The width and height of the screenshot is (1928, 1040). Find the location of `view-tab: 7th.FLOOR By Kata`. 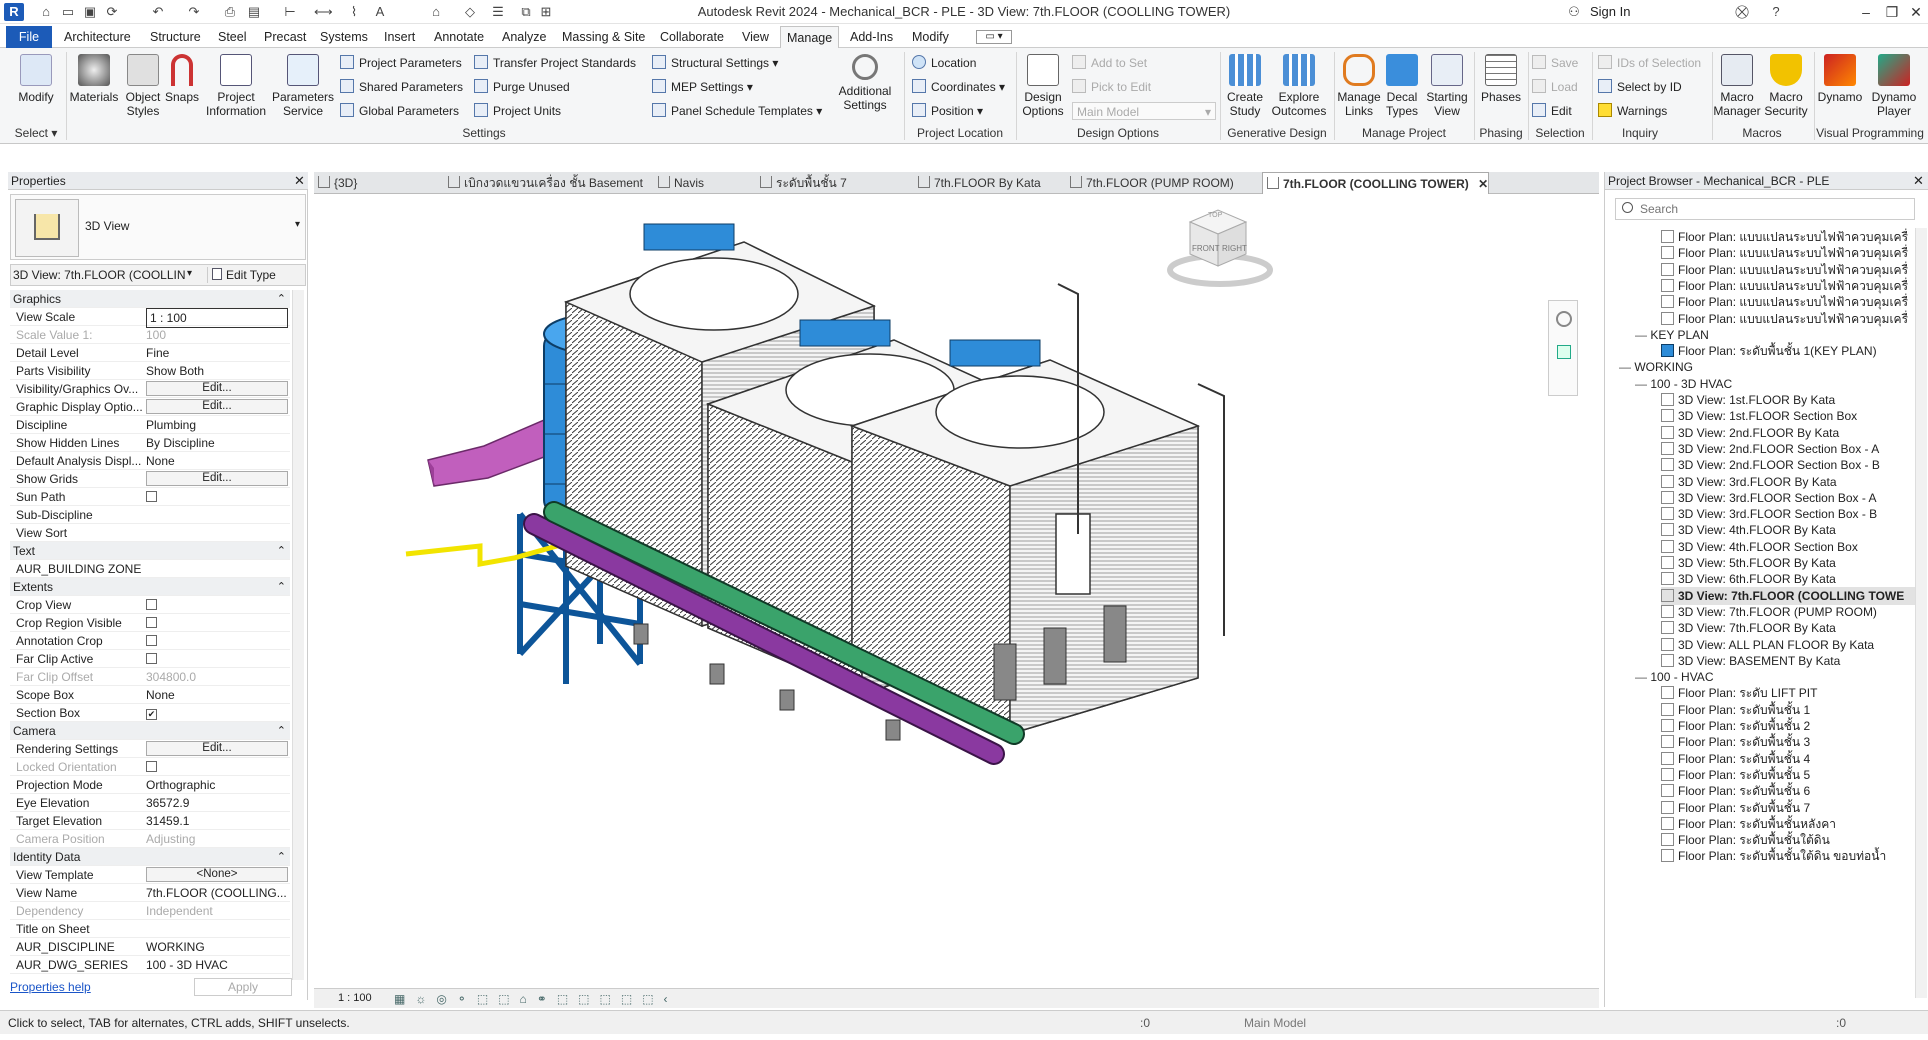

view-tab: 7th.FLOOR By Kata is located at coordinates (977, 183).